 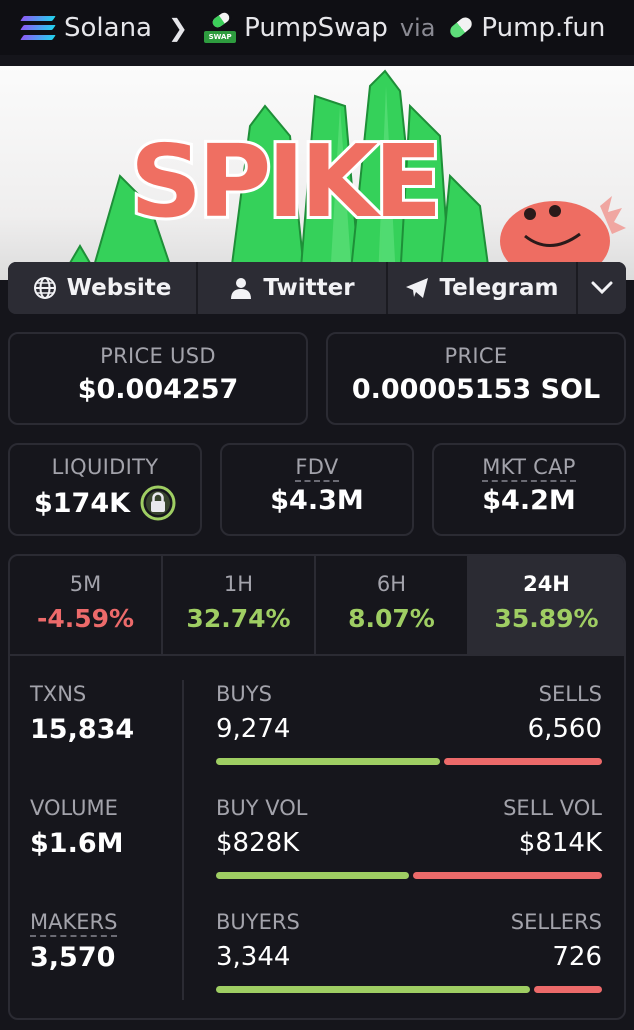 I want to click on timeframe-tabs: 5M -4.59% 1H 32.74% 6H 8.07% 24H 35.89%, so click(x=317, y=606).